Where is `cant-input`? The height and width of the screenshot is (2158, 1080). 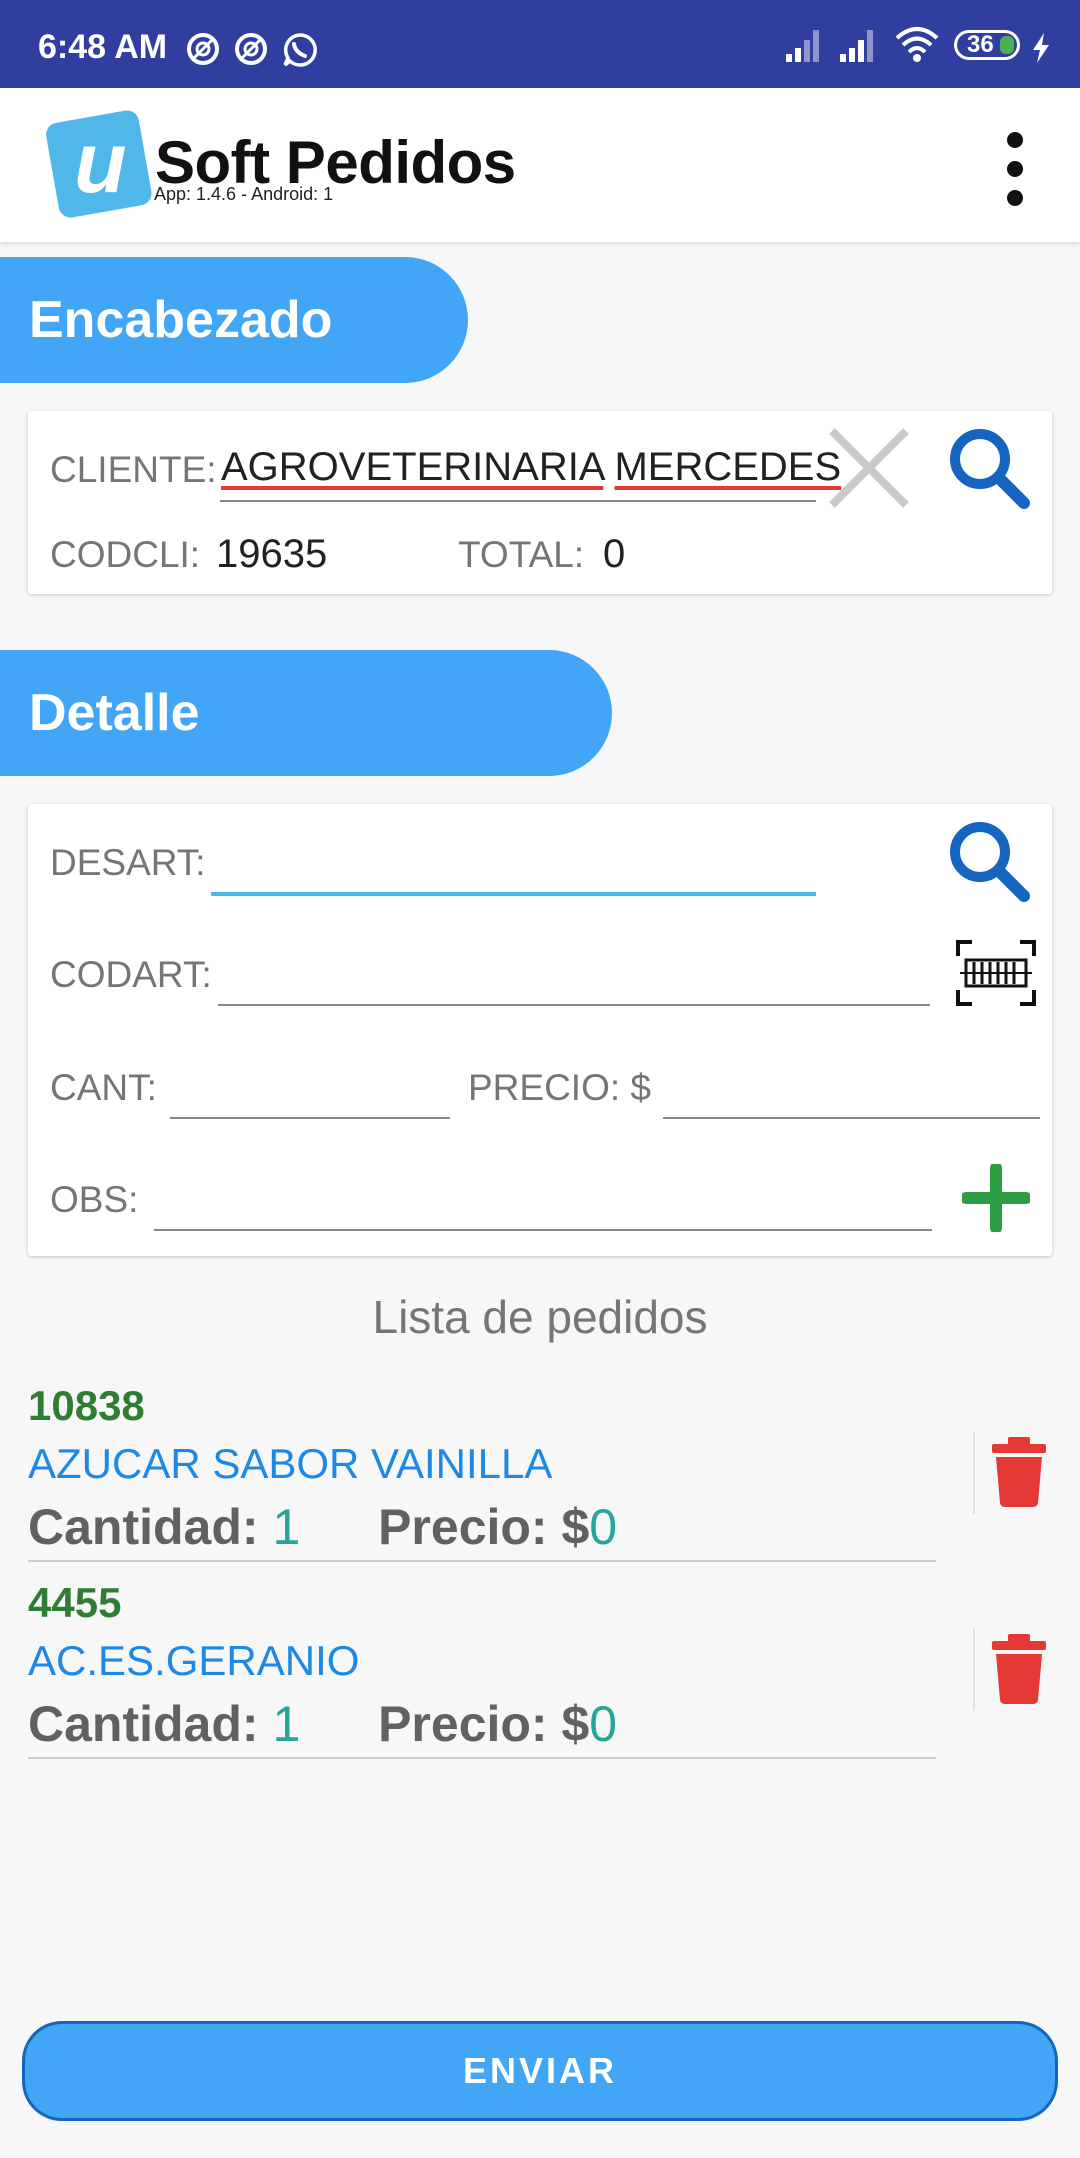 cant-input is located at coordinates (311, 1087).